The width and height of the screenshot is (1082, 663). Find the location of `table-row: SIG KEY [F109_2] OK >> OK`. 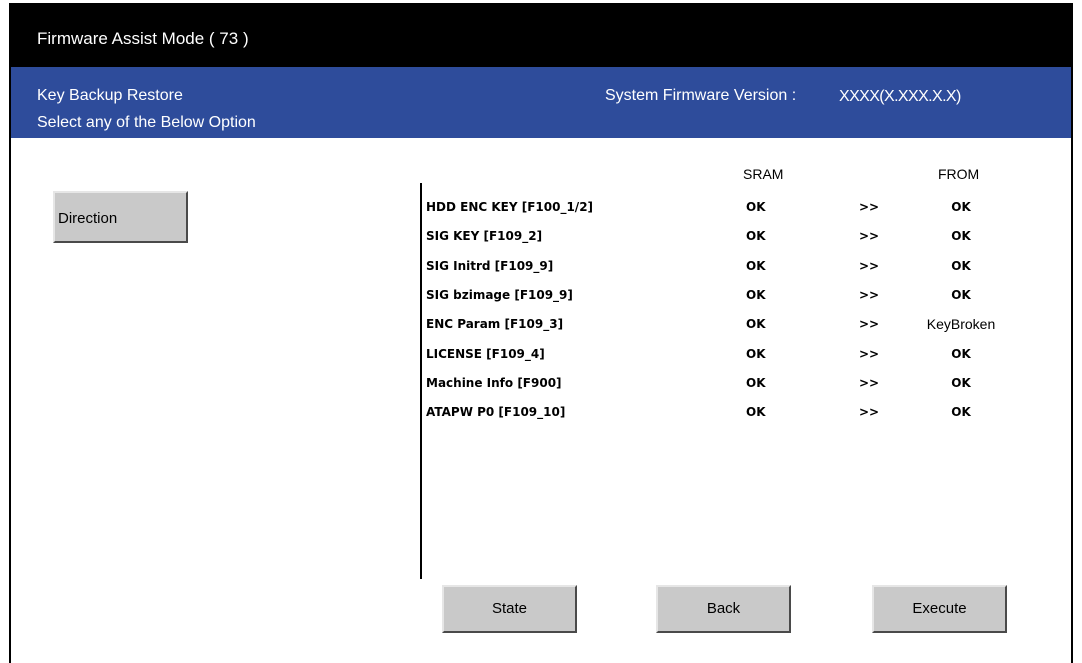

table-row: SIG KEY [F109_2] OK >> OK is located at coordinates (541, 239).